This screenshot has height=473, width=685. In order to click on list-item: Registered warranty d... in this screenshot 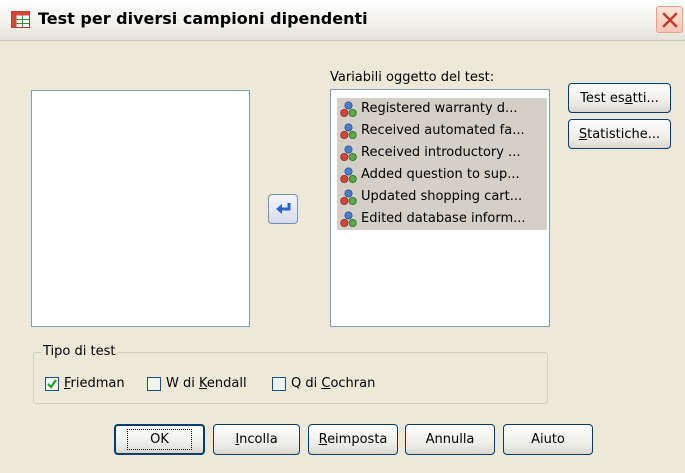, I will do `click(442, 109)`.